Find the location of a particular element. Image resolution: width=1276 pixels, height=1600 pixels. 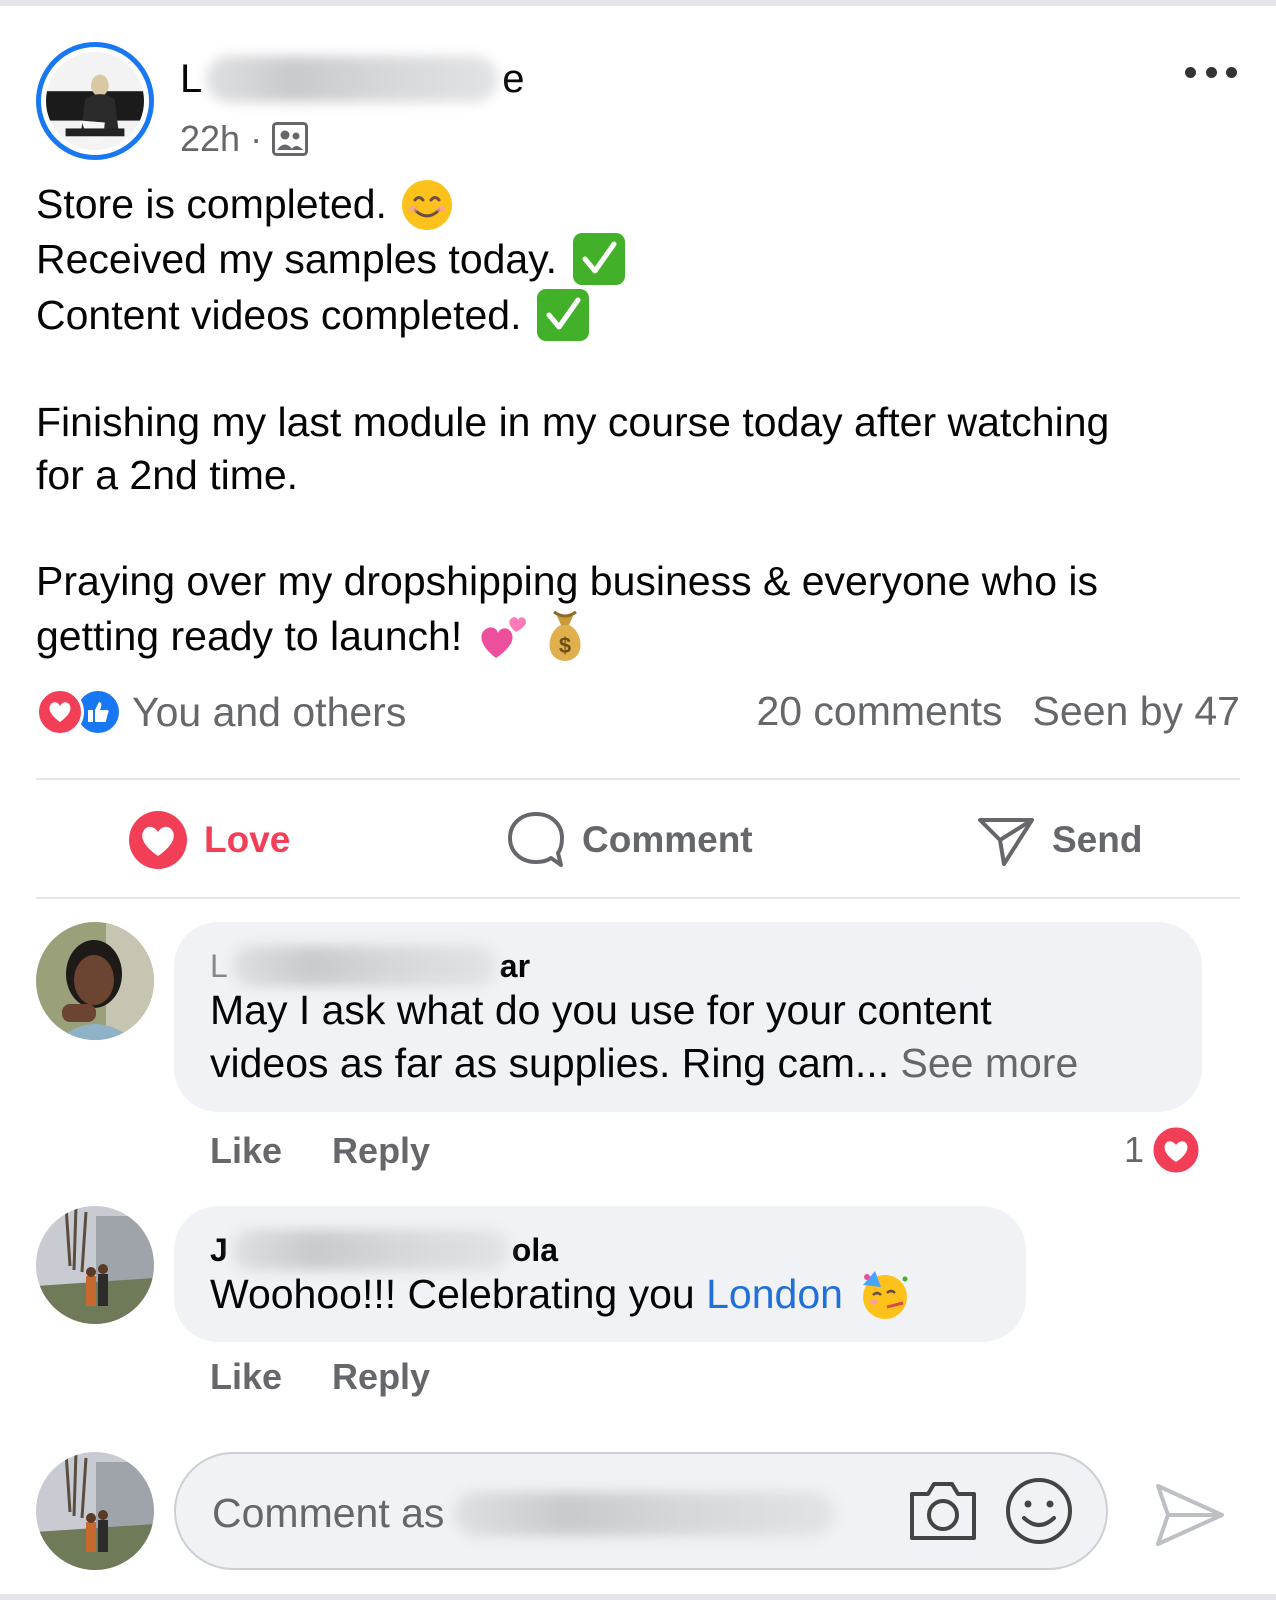

comment-icon is located at coordinates (536, 839).